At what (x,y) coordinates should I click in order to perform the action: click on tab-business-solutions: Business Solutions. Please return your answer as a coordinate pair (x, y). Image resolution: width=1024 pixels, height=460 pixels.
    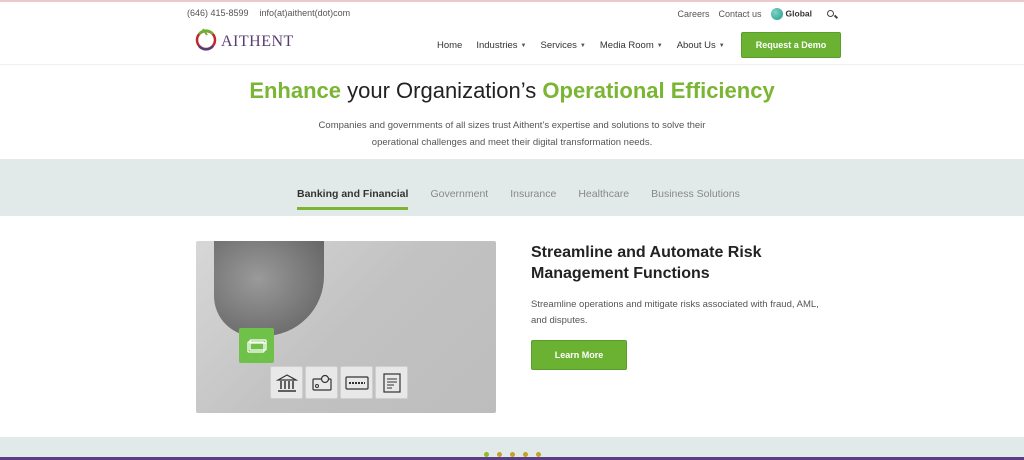
    Looking at the image, I should click on (695, 194).